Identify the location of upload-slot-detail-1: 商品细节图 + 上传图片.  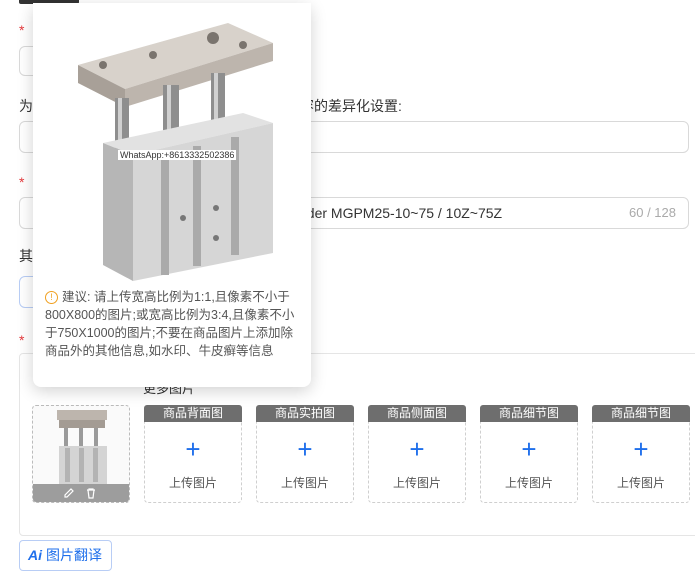
(529, 454).